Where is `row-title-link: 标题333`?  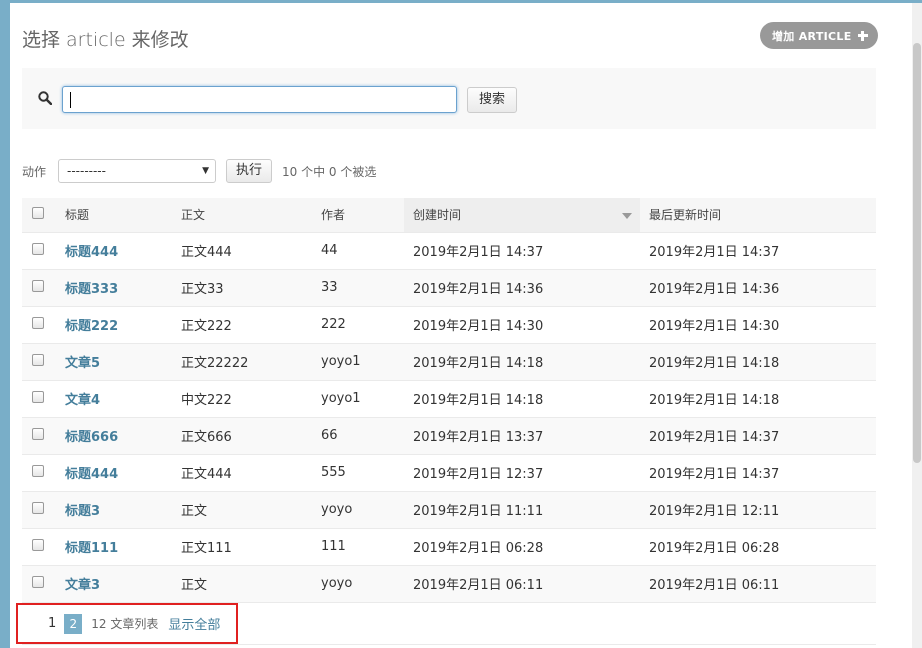 row-title-link: 标题333 is located at coordinates (91, 289).